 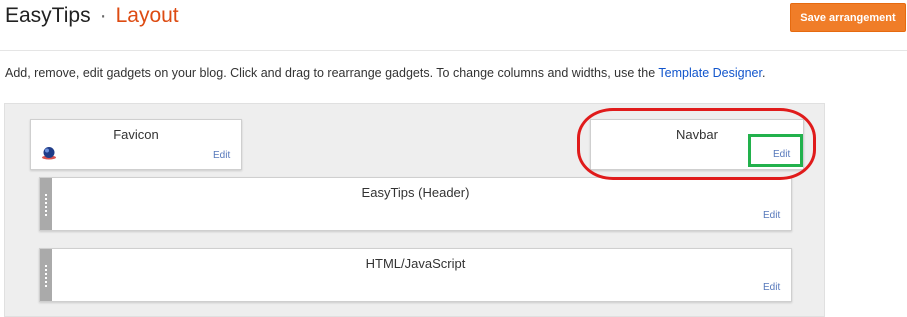 I want to click on page-name: Layout, so click(x=147, y=15).